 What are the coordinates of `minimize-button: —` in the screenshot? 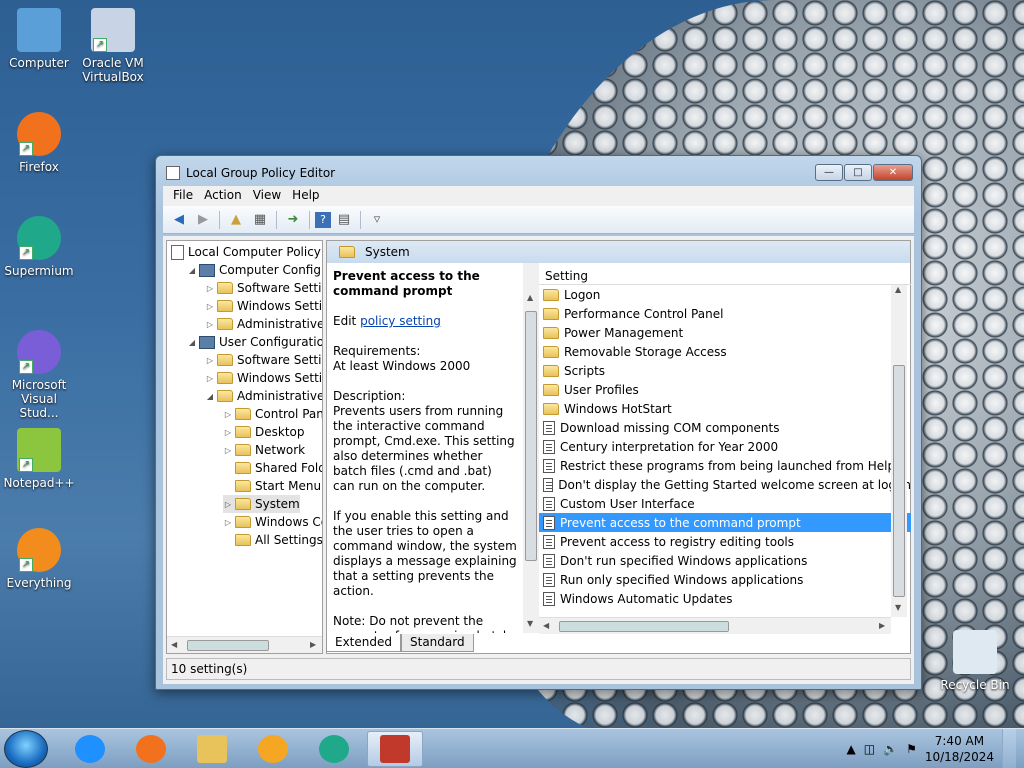 It's located at (829, 172).